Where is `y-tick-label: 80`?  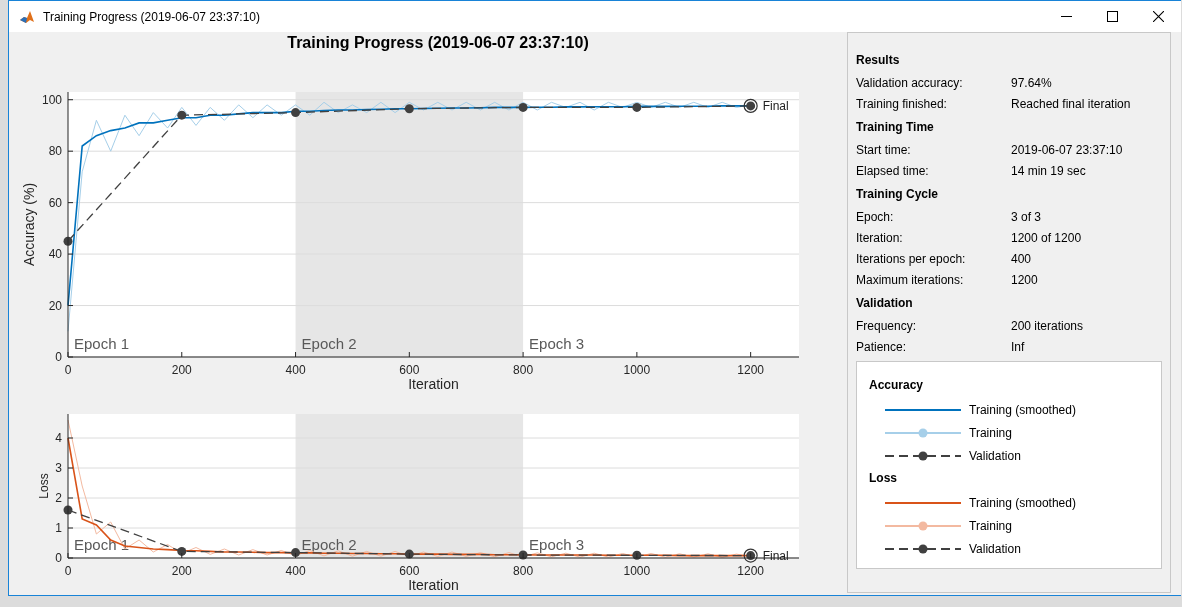 y-tick-label: 80 is located at coordinates (55, 151).